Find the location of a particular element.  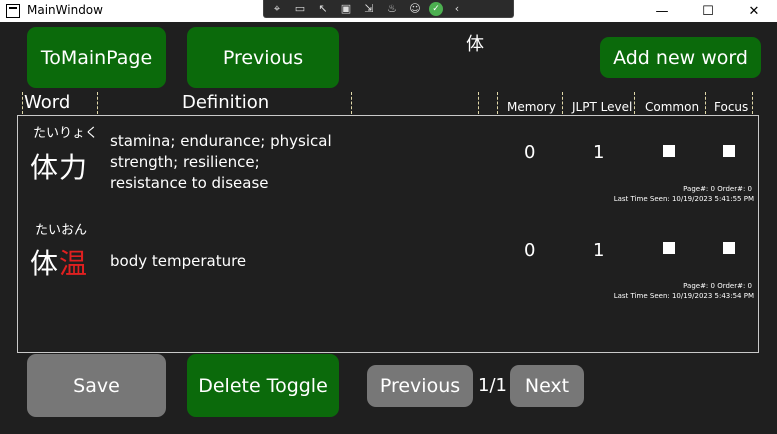

title-bar: MainWindow ⌖ ▭ ↖ ▣ ⇲ ♨ ☺ ✓ ‹ — ☐ ✕ is located at coordinates (388, 11).